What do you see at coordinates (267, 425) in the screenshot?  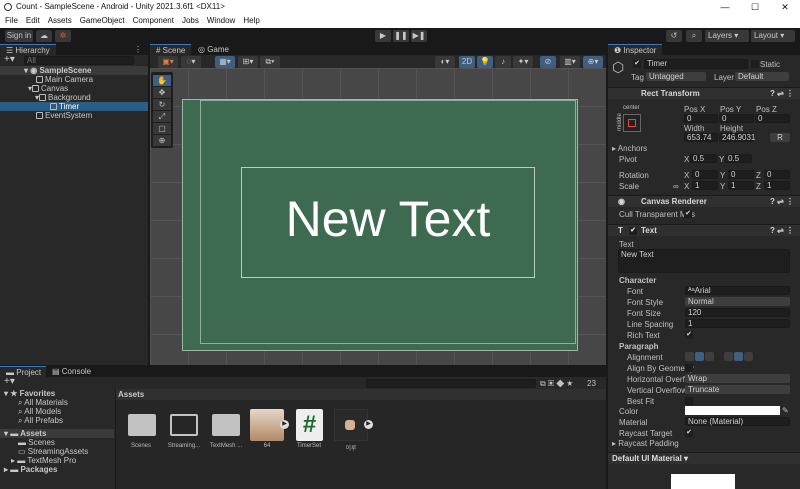 I see `cat-sprite-thumbnail` at bounding box center [267, 425].